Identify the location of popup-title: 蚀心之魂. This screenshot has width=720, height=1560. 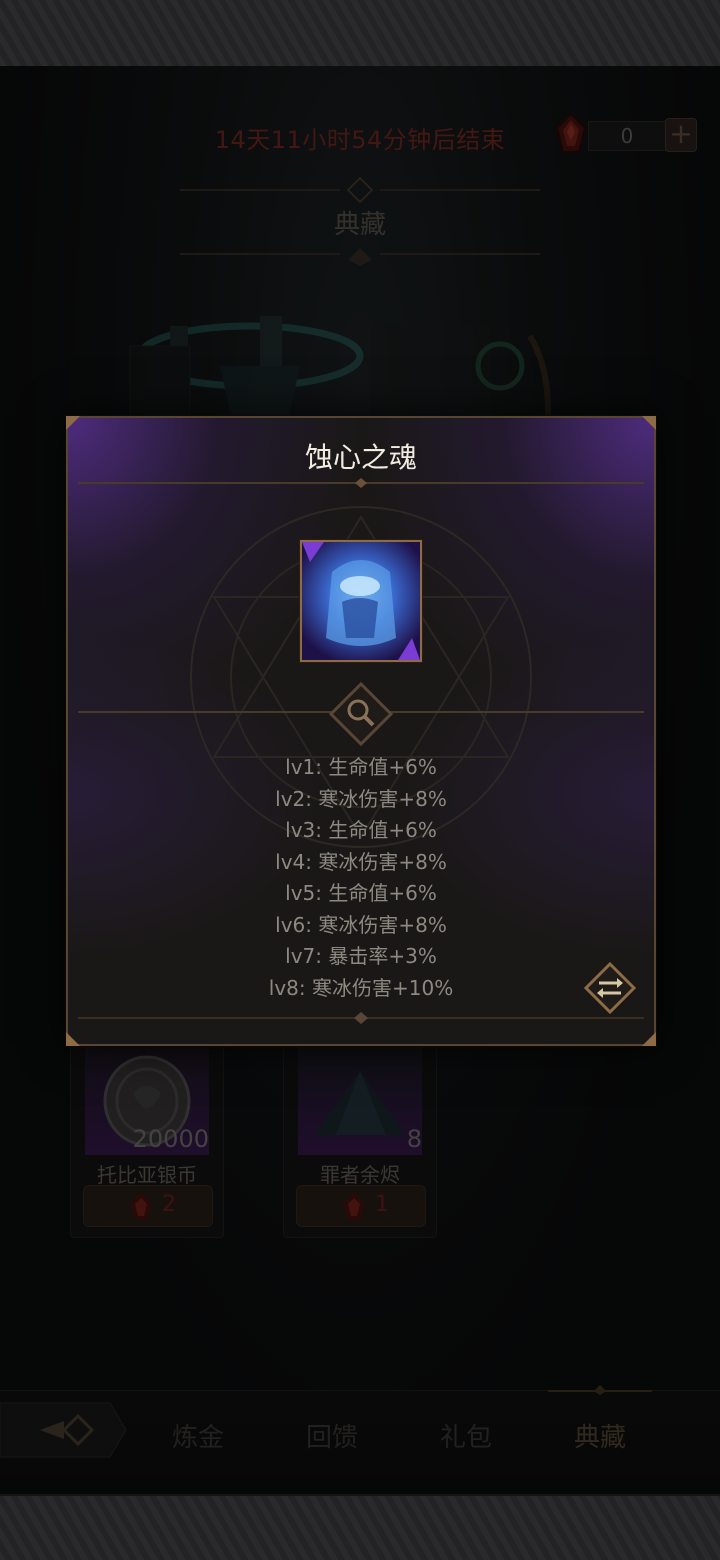
(360, 457).